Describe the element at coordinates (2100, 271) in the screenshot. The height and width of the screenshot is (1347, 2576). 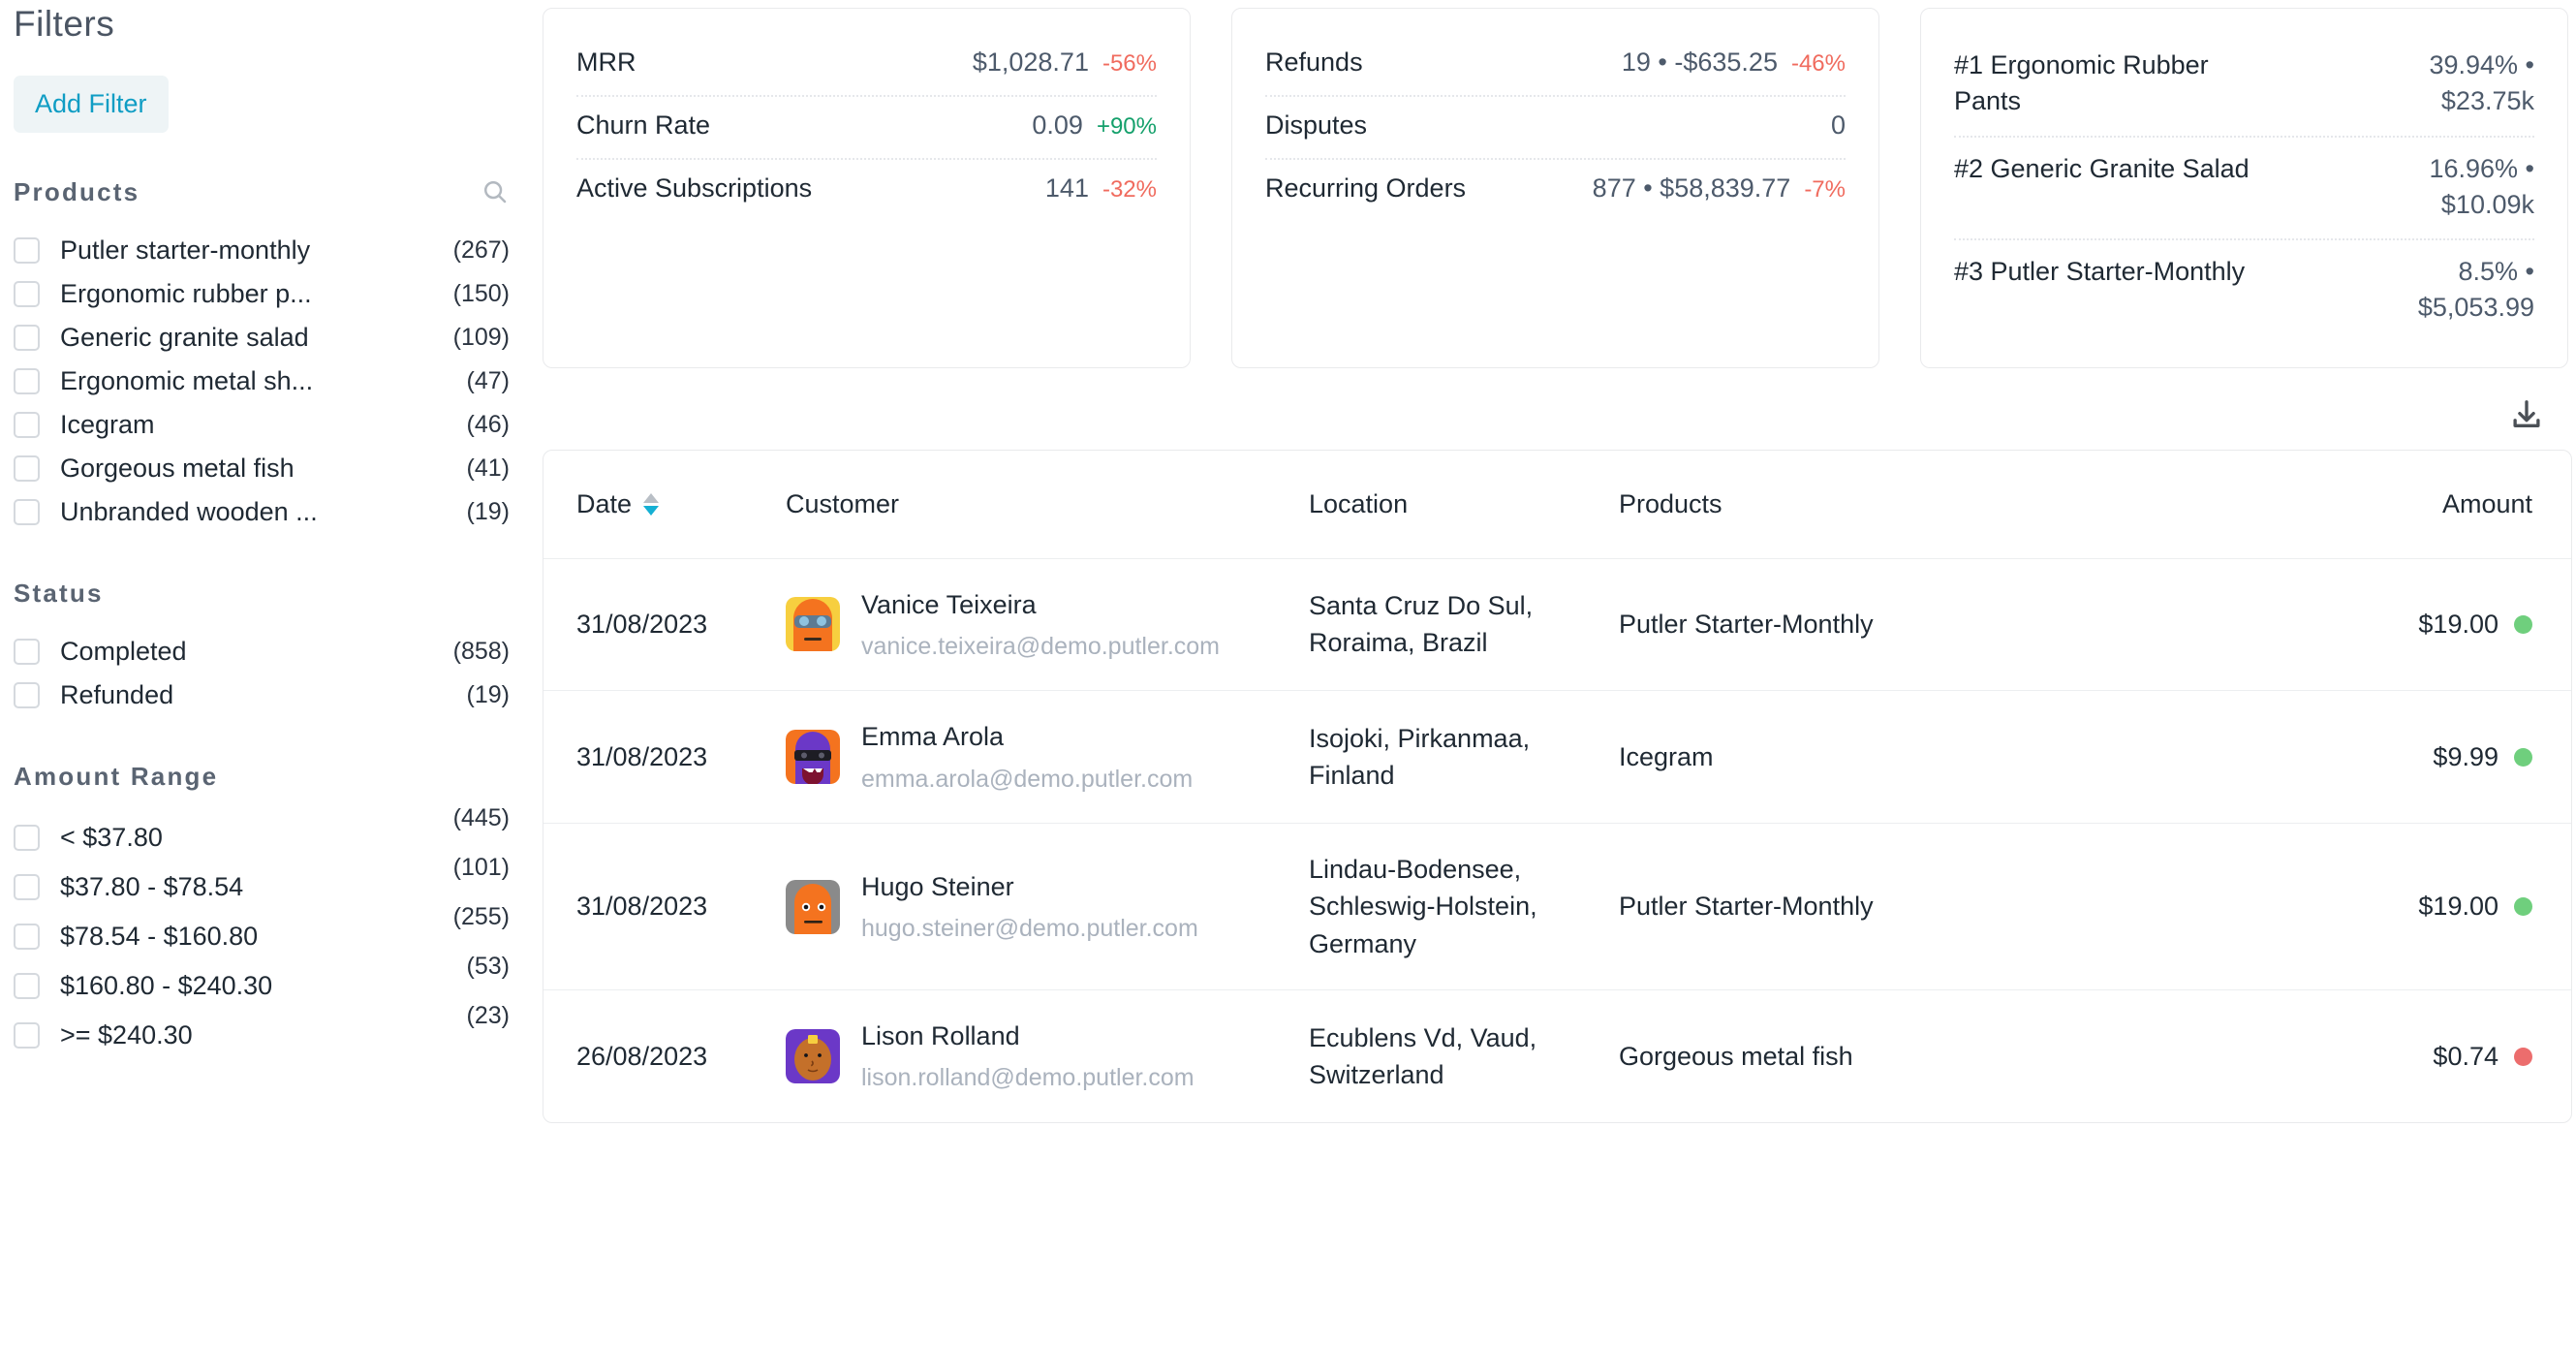
I see `top-product-name: #3 Putler Starter-Monthly` at that location.